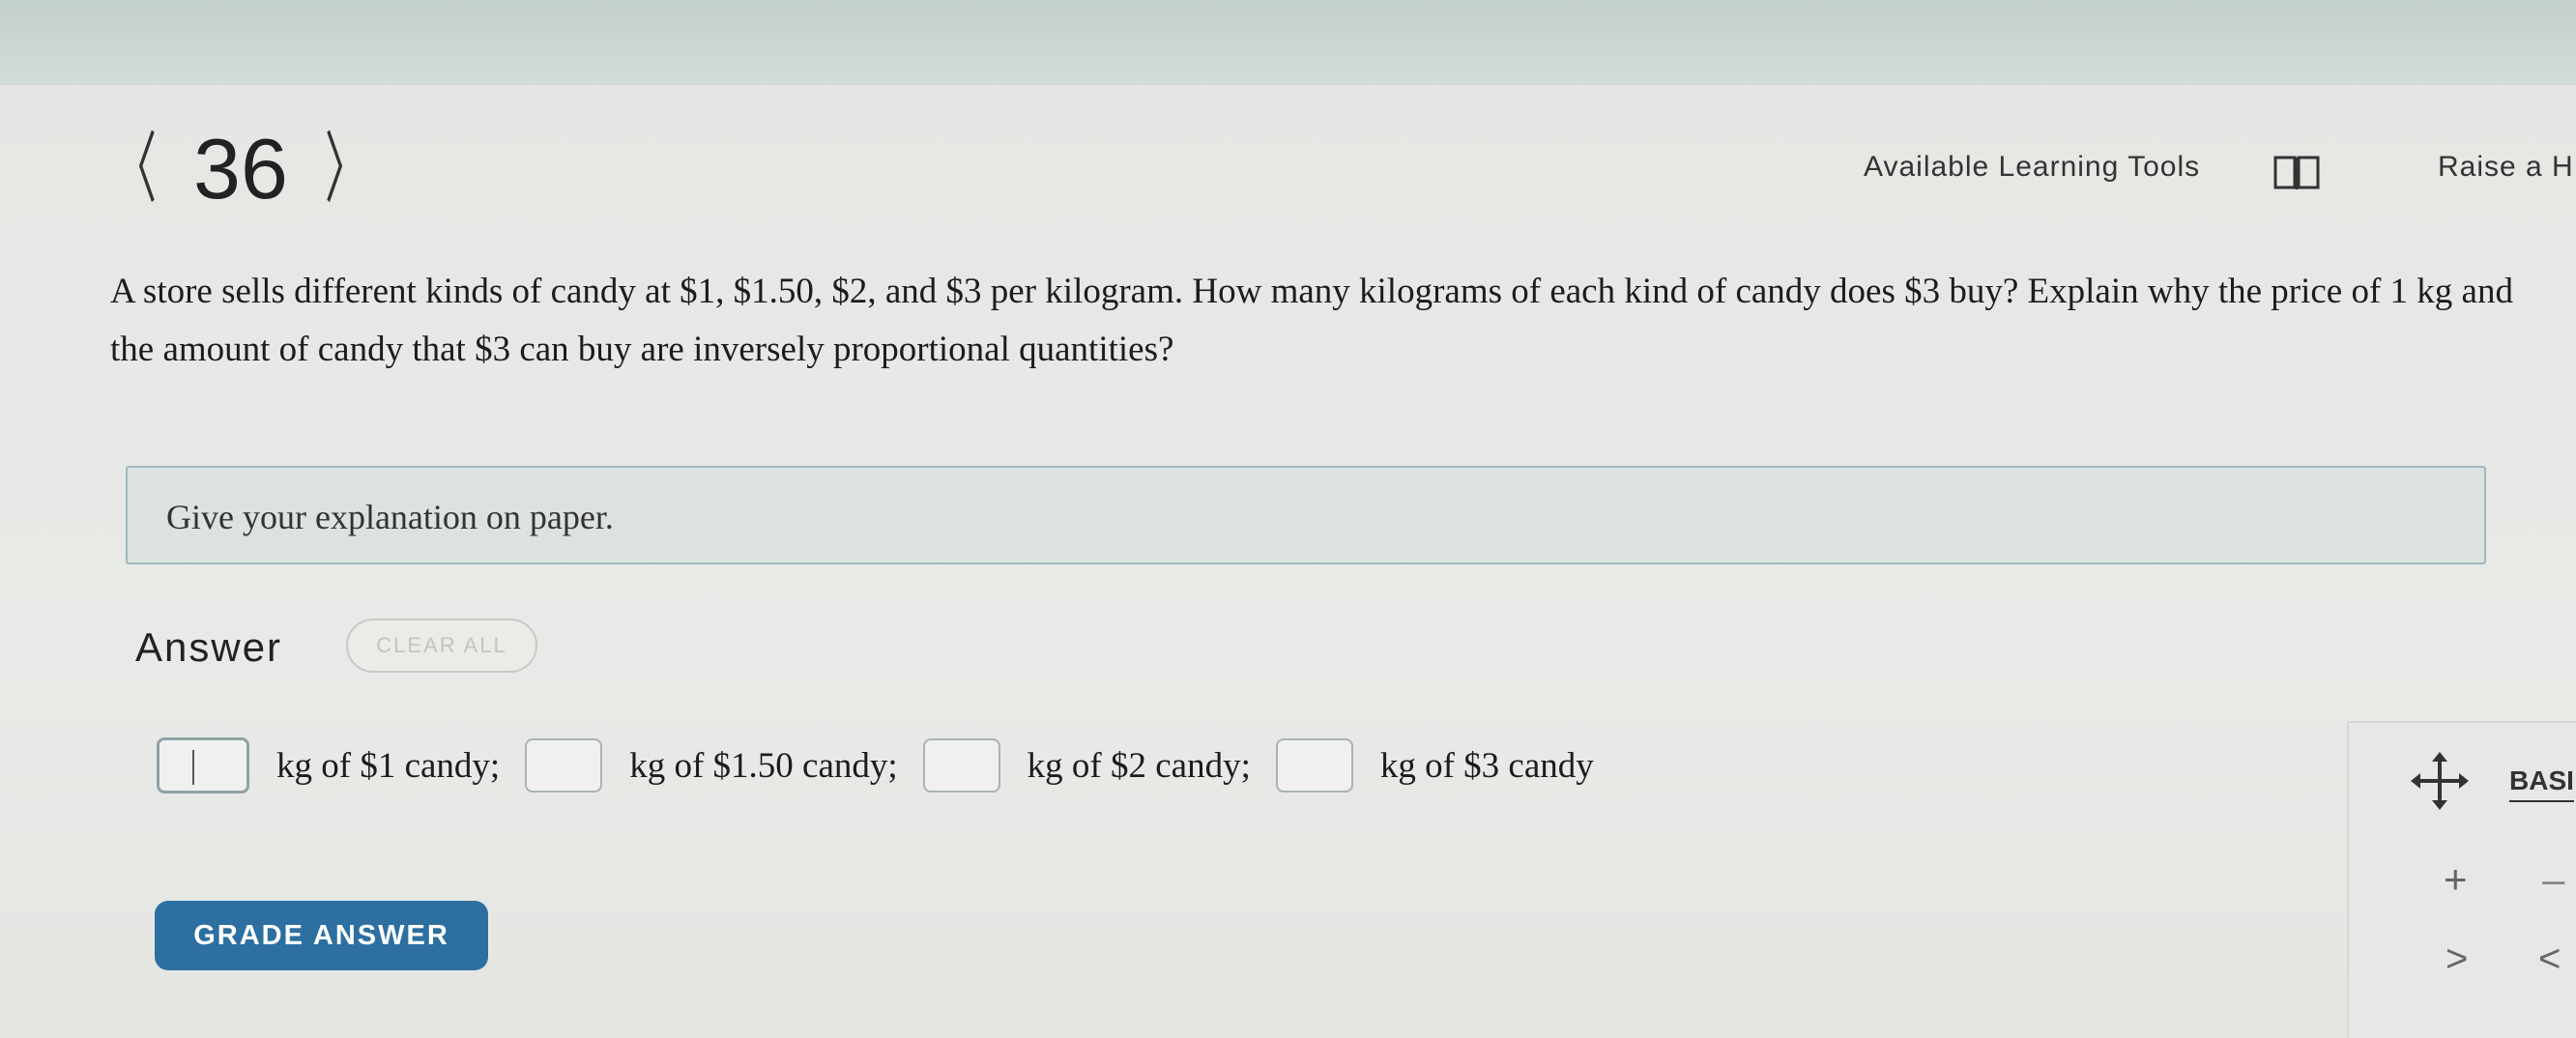  I want to click on answer-input-1-50-dollar, so click(564, 766).